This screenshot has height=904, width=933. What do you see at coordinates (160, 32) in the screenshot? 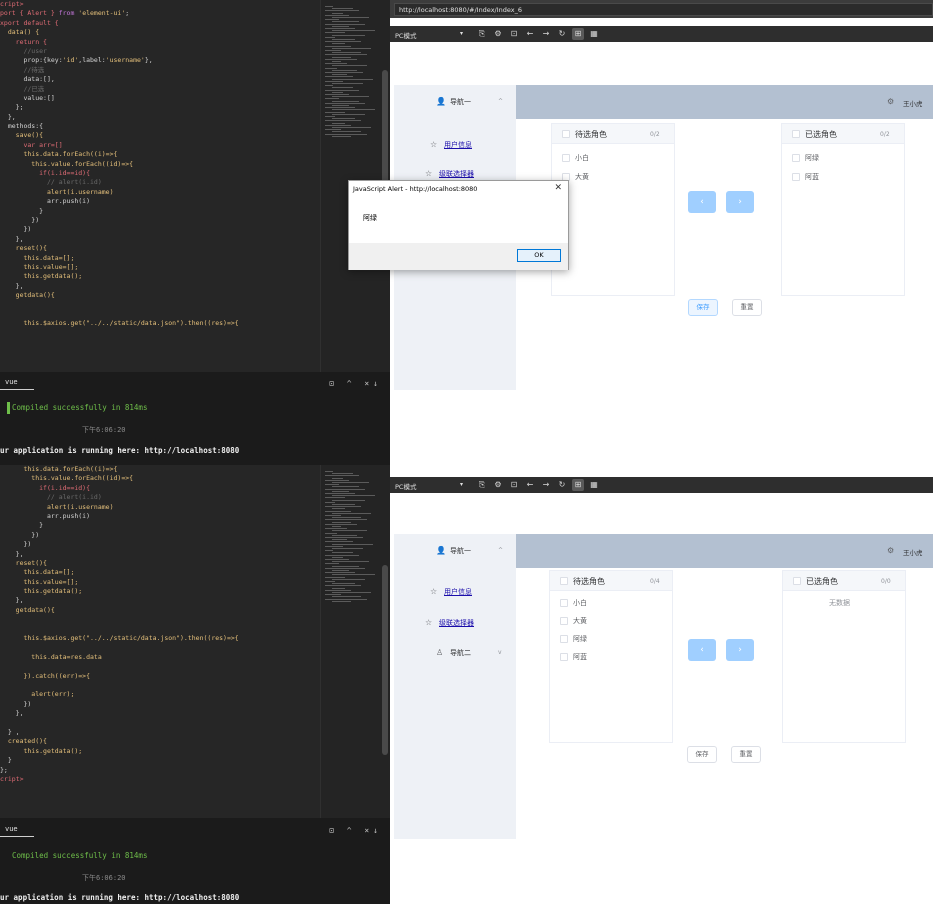
I see `code-line: data() {` at bounding box center [160, 32].